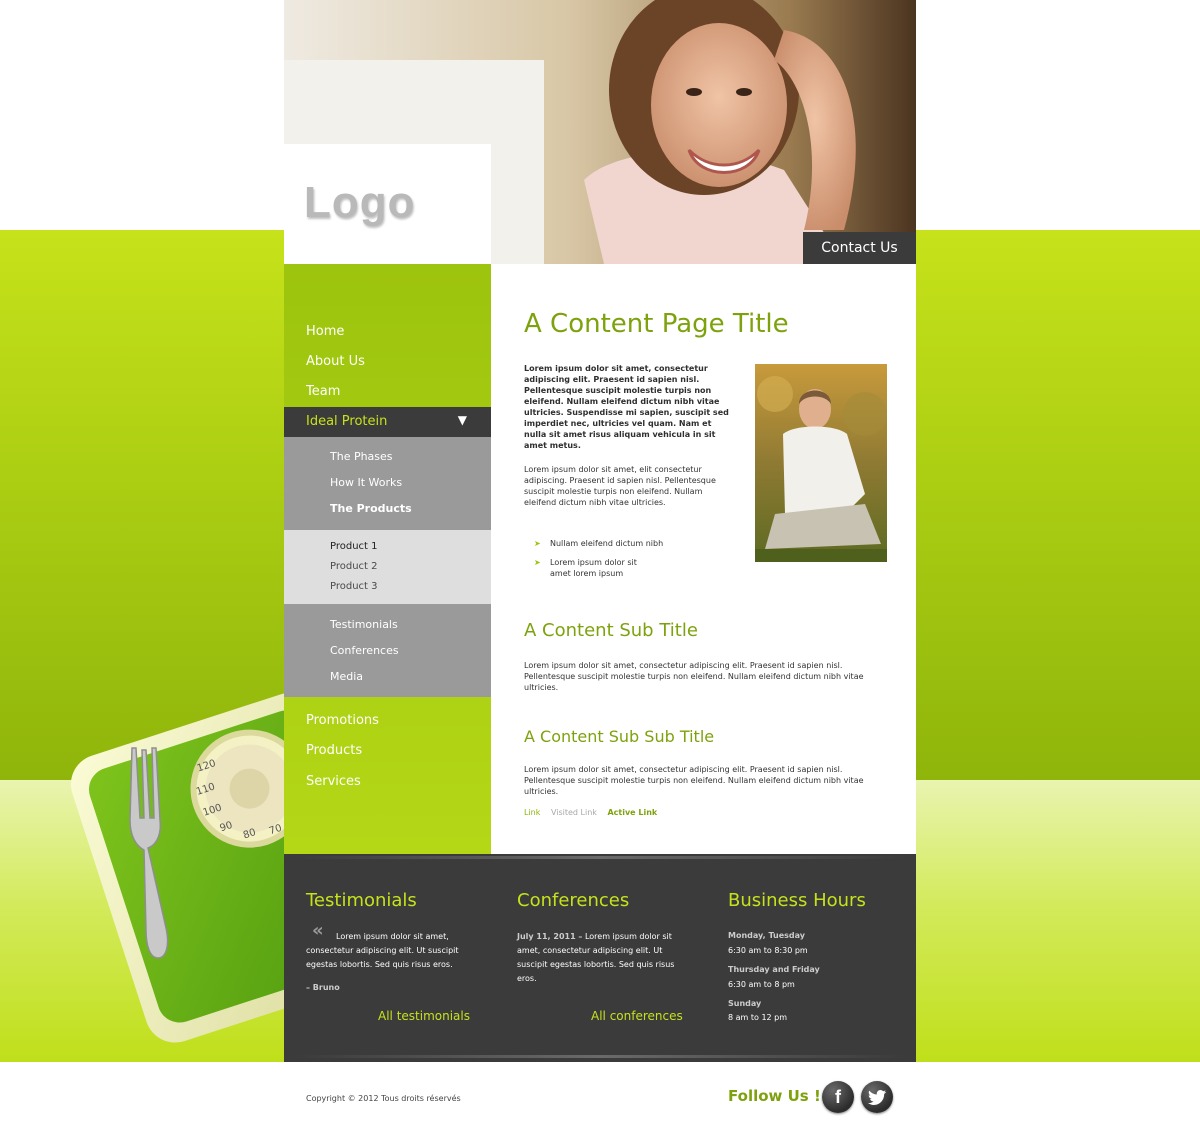 The image size is (1200, 1134). Describe the element at coordinates (656, 324) in the screenshot. I see `page-title: A Content Page Title` at that location.